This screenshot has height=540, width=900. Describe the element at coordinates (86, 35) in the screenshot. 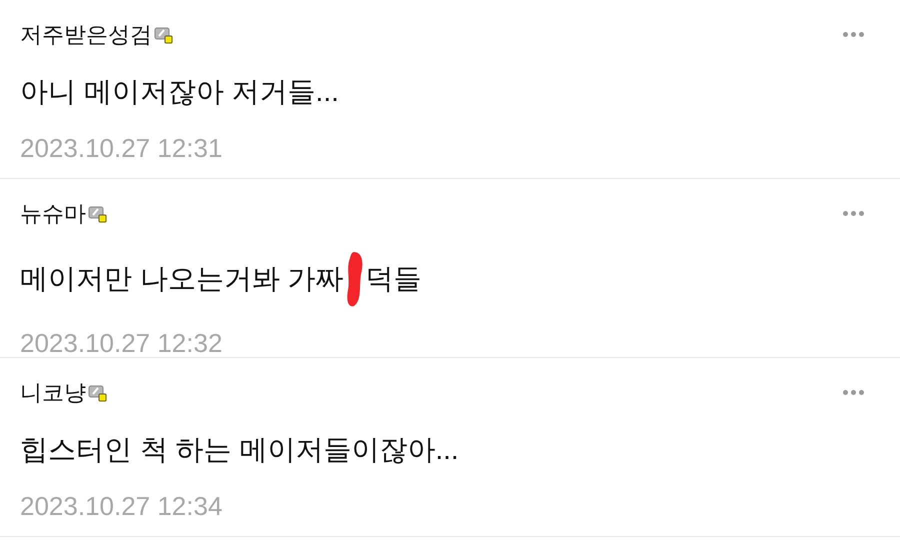

I see `author-name: 저주받은성검` at that location.